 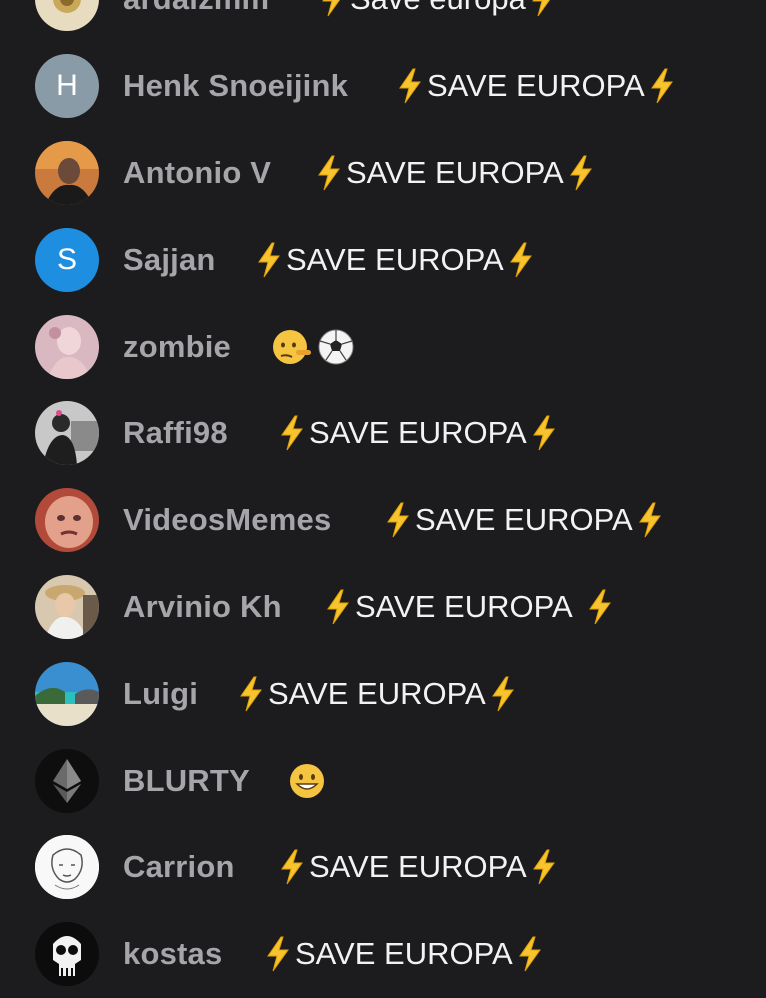 What do you see at coordinates (383, 520) in the screenshot?
I see `comment-row: VideosMemes SAVE EUROPA` at bounding box center [383, 520].